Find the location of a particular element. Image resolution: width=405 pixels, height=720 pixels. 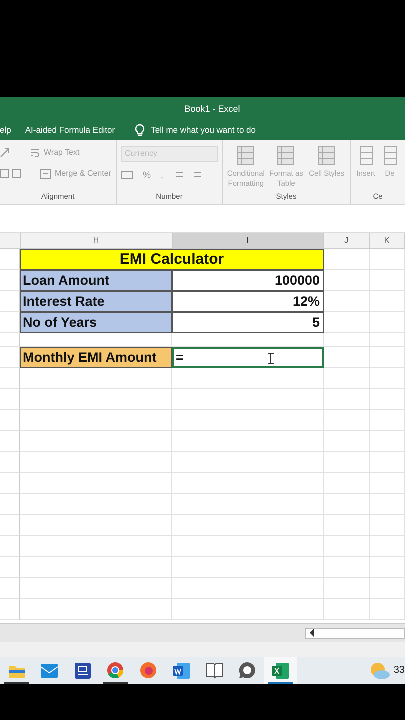

column-header: K is located at coordinates (387, 240).